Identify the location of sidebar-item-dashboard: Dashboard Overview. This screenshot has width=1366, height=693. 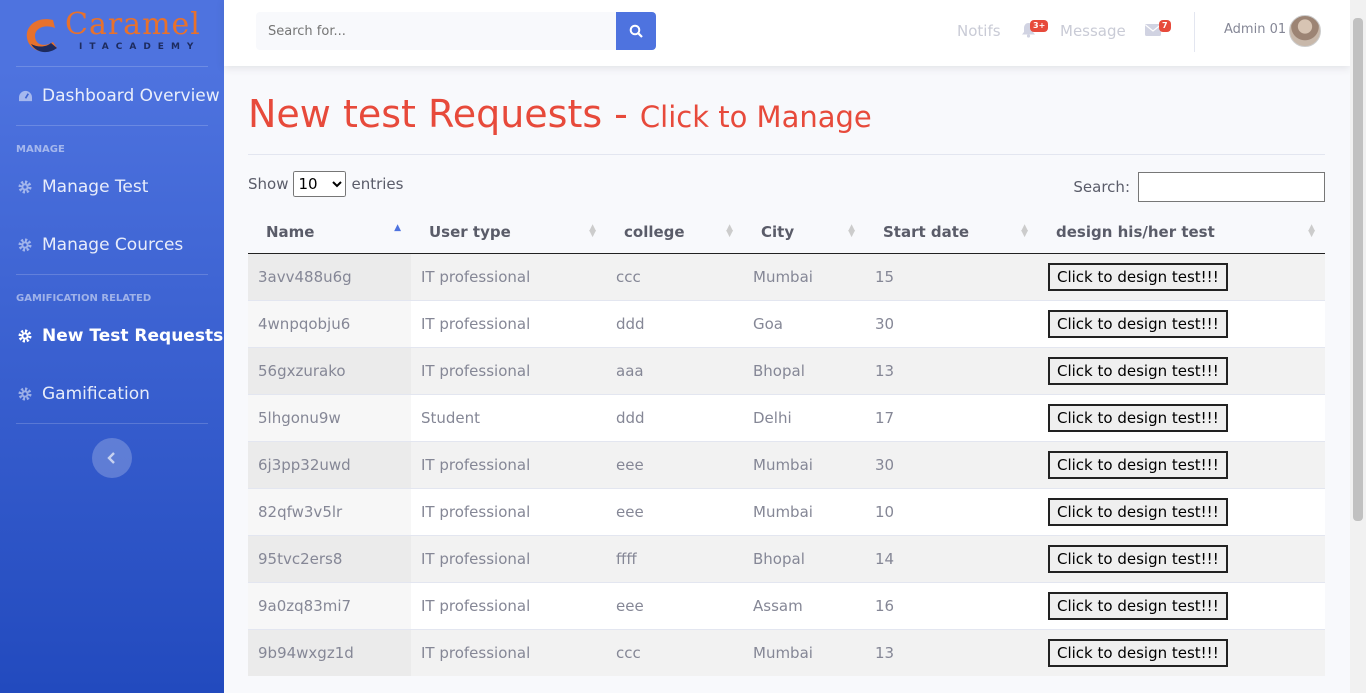
(112, 96).